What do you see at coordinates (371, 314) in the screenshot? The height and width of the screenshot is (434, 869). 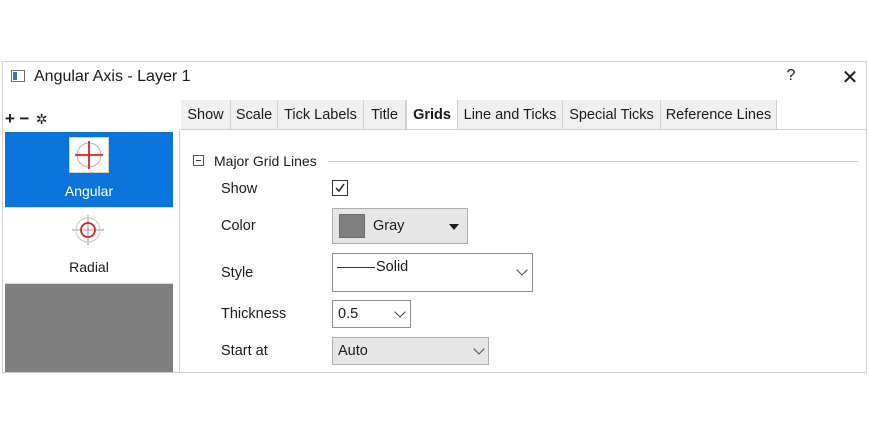 I see `thickness-combobox: 0.5` at bounding box center [371, 314].